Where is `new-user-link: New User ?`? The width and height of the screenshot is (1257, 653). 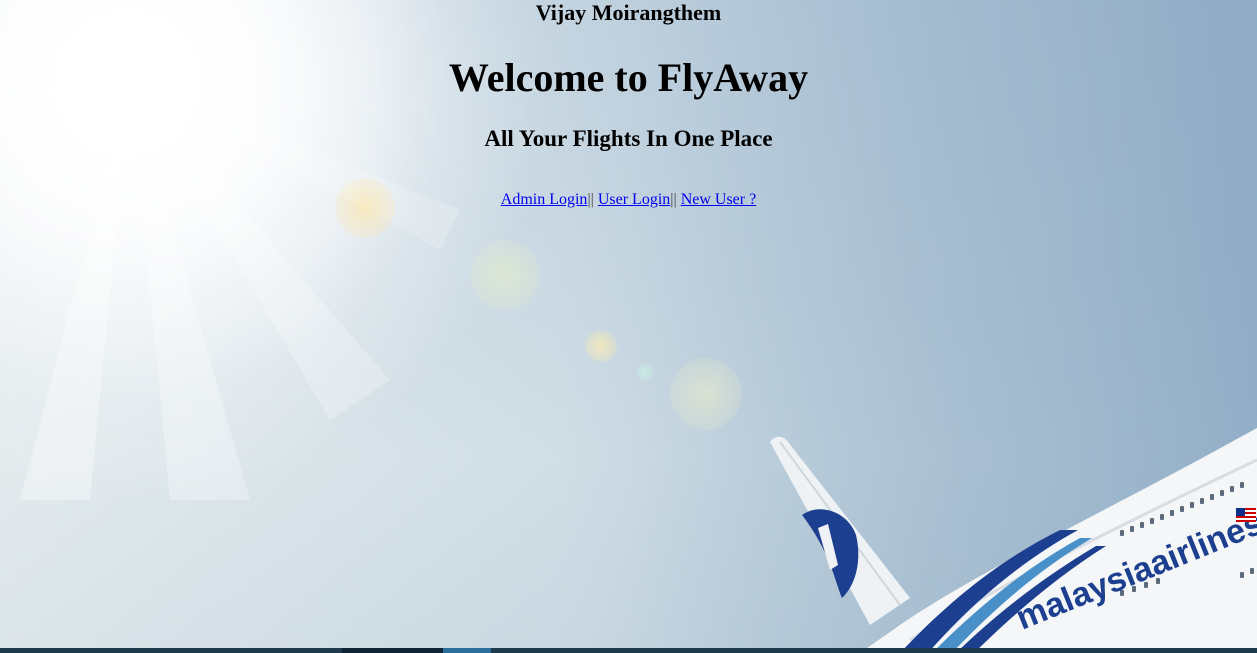 new-user-link: New User ? is located at coordinates (719, 199).